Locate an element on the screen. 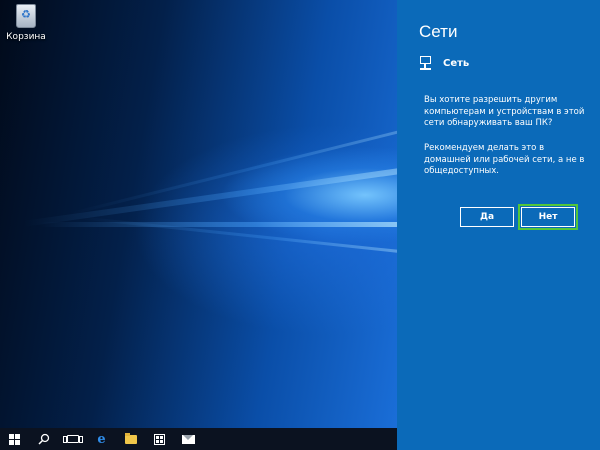 This screenshot has width=600, height=450. edge-button: e is located at coordinates (101, 439).